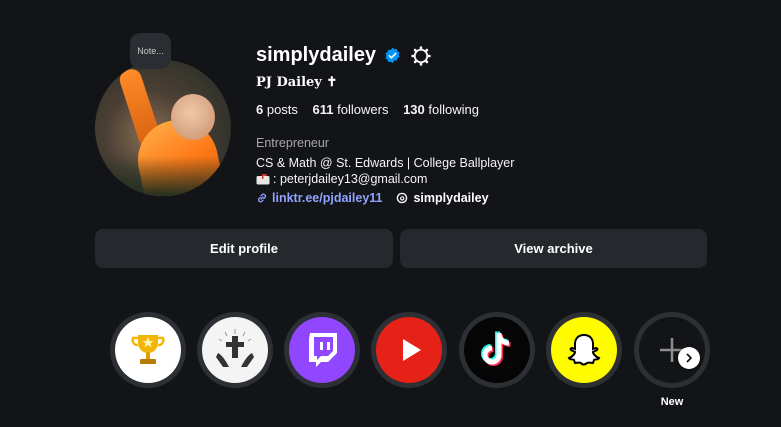 This screenshot has width=781, height=427. Describe the element at coordinates (421, 55) in the screenshot. I see `settings-gear-icon` at that location.